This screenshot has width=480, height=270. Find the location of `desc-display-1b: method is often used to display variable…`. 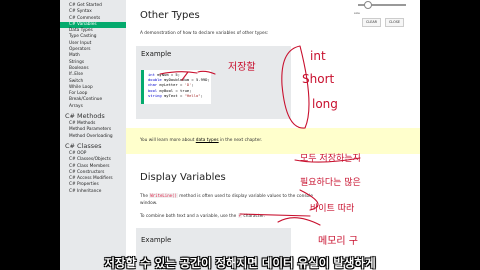

desc-display-1b: method is often used to display variable… is located at coordinates (245, 196).